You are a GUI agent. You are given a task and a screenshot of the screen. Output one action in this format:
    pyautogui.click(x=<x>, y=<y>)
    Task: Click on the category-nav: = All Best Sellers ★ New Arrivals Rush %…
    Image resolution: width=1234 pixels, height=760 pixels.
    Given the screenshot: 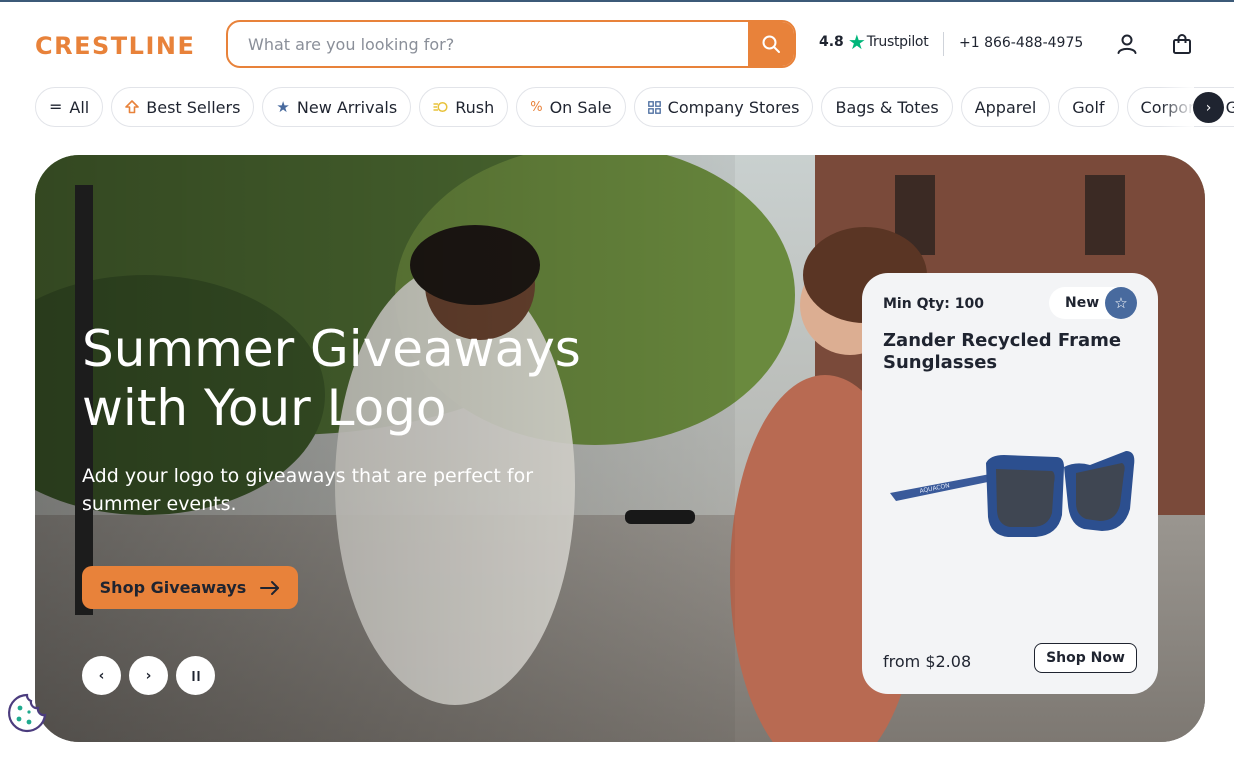 What is the action you would take?
    pyautogui.click(x=634, y=107)
    